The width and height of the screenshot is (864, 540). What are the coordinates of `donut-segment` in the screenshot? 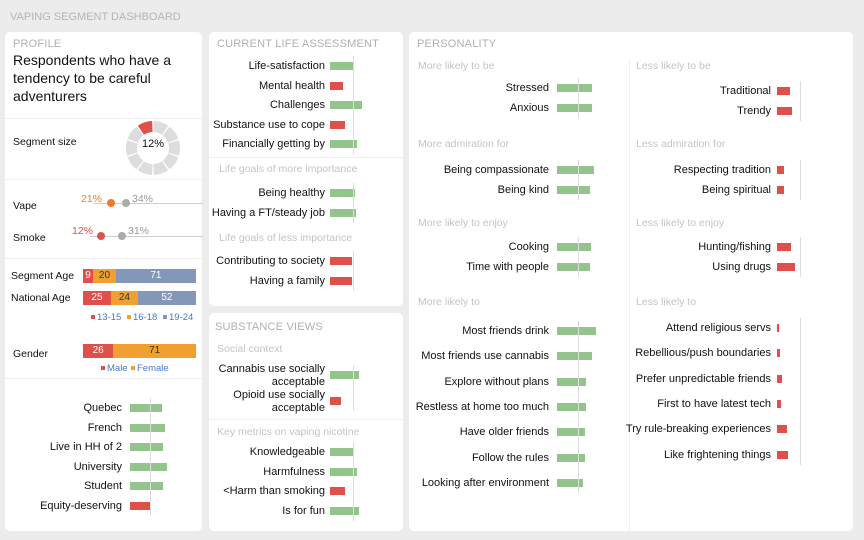 It's located at (174, 148).